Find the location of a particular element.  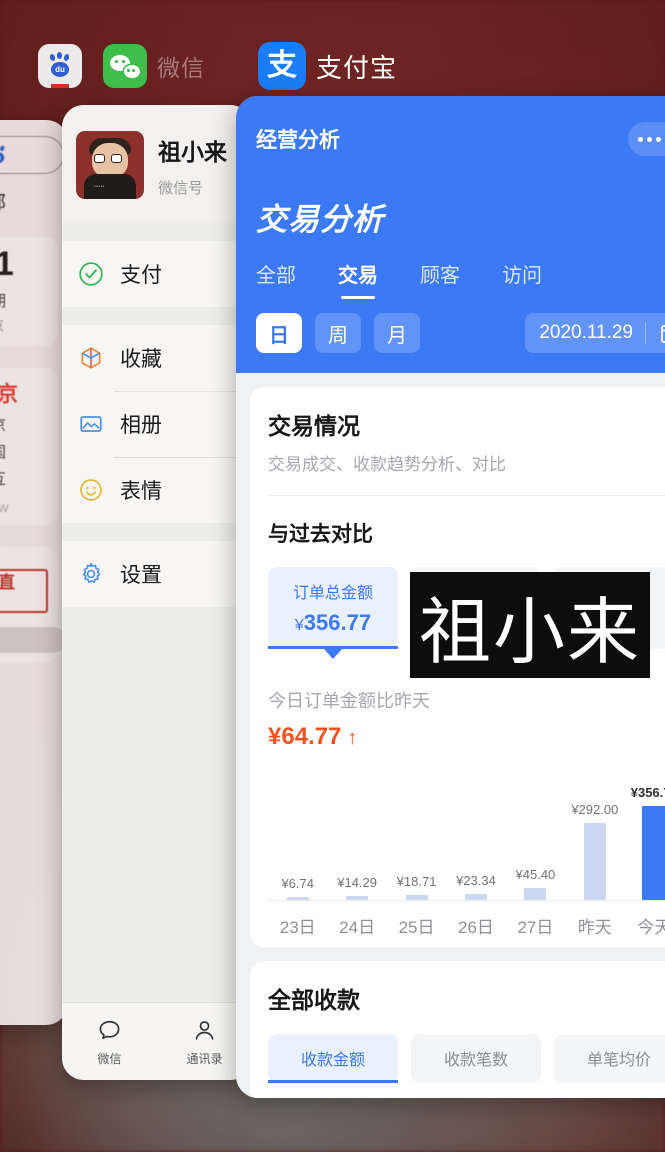

wechat-id-label: 微信号 is located at coordinates (181, 188).